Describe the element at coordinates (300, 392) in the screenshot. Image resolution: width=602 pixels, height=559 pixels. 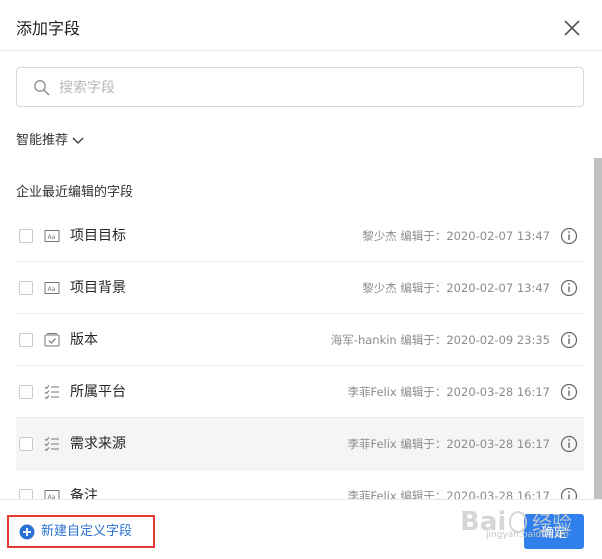
I see `field-row: 所属平台 李菲Felix 编辑于：2020-03-28 16:17` at that location.